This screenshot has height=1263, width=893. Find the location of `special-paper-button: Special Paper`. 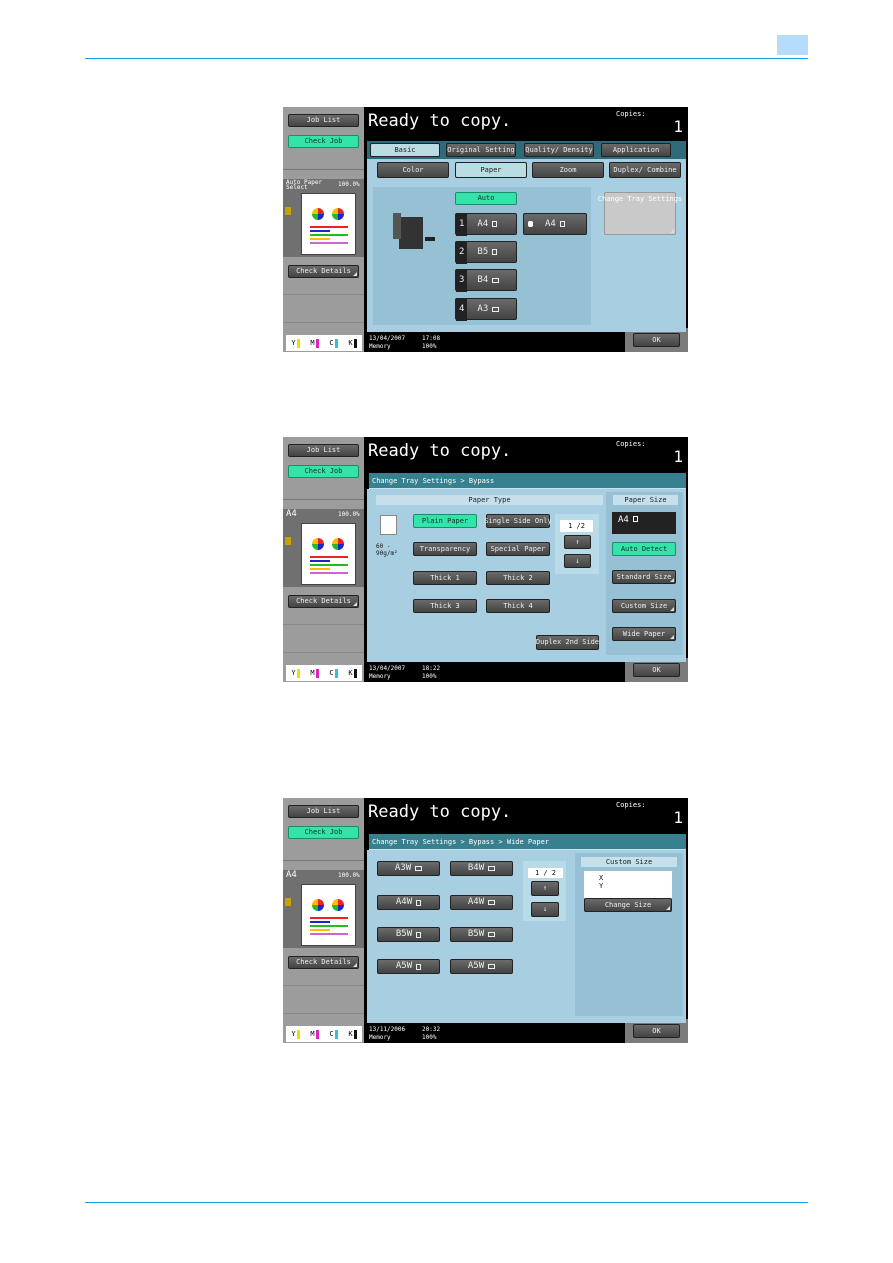

special-paper-button: Special Paper is located at coordinates (518, 549).